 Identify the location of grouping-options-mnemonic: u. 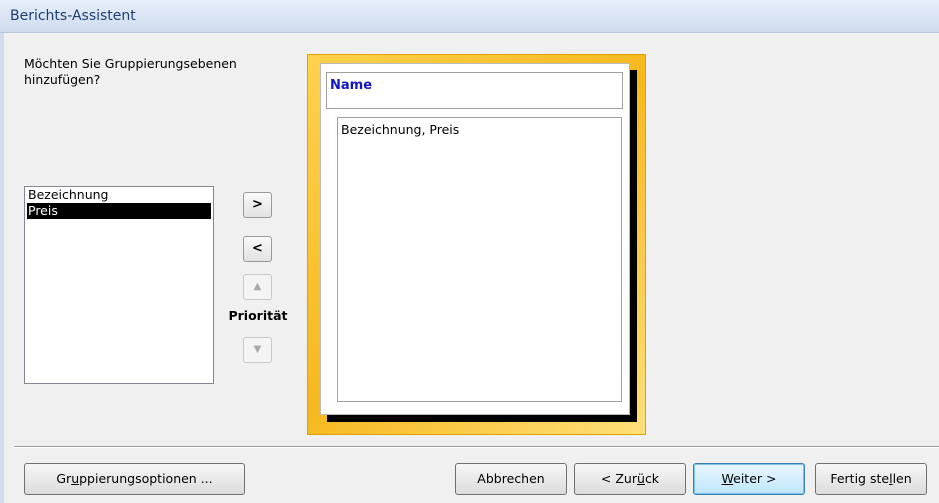
(75, 478).